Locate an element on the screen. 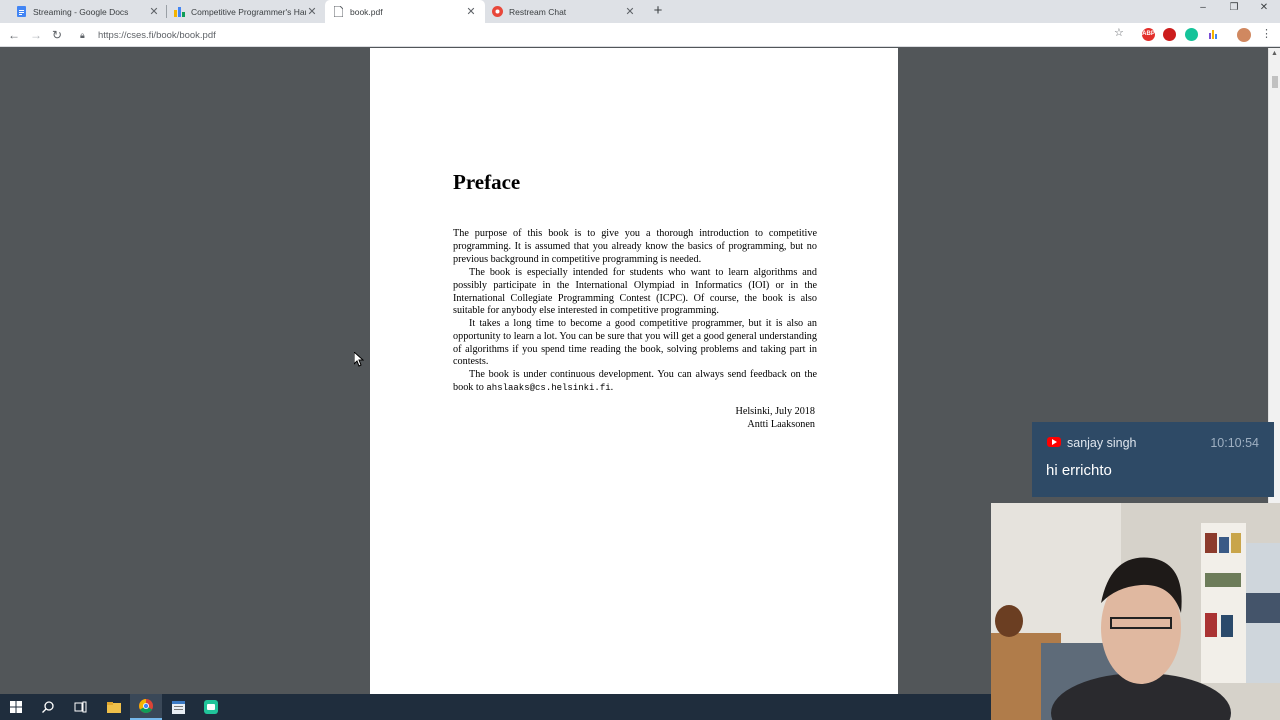  profile-avatar is located at coordinates (1244, 35).